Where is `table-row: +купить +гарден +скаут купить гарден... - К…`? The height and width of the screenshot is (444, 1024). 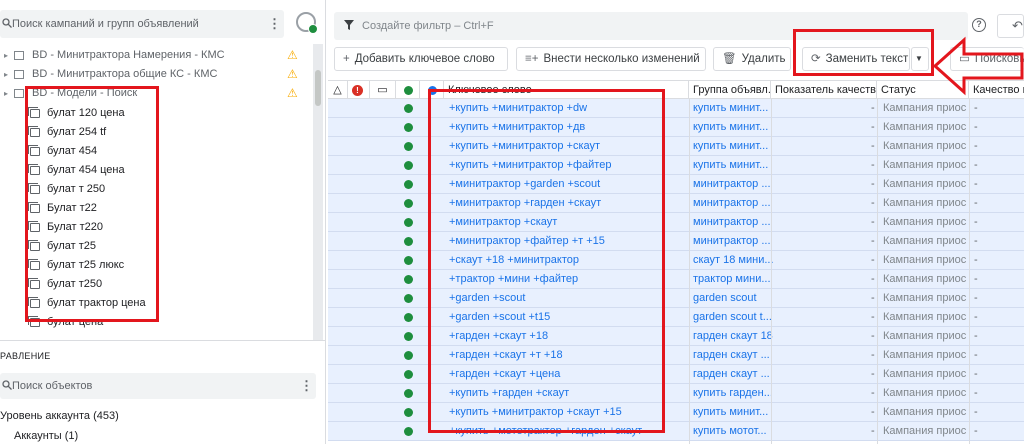
table-row: +купить +гарден +скаут купить гарден... - К… is located at coordinates (676, 393).